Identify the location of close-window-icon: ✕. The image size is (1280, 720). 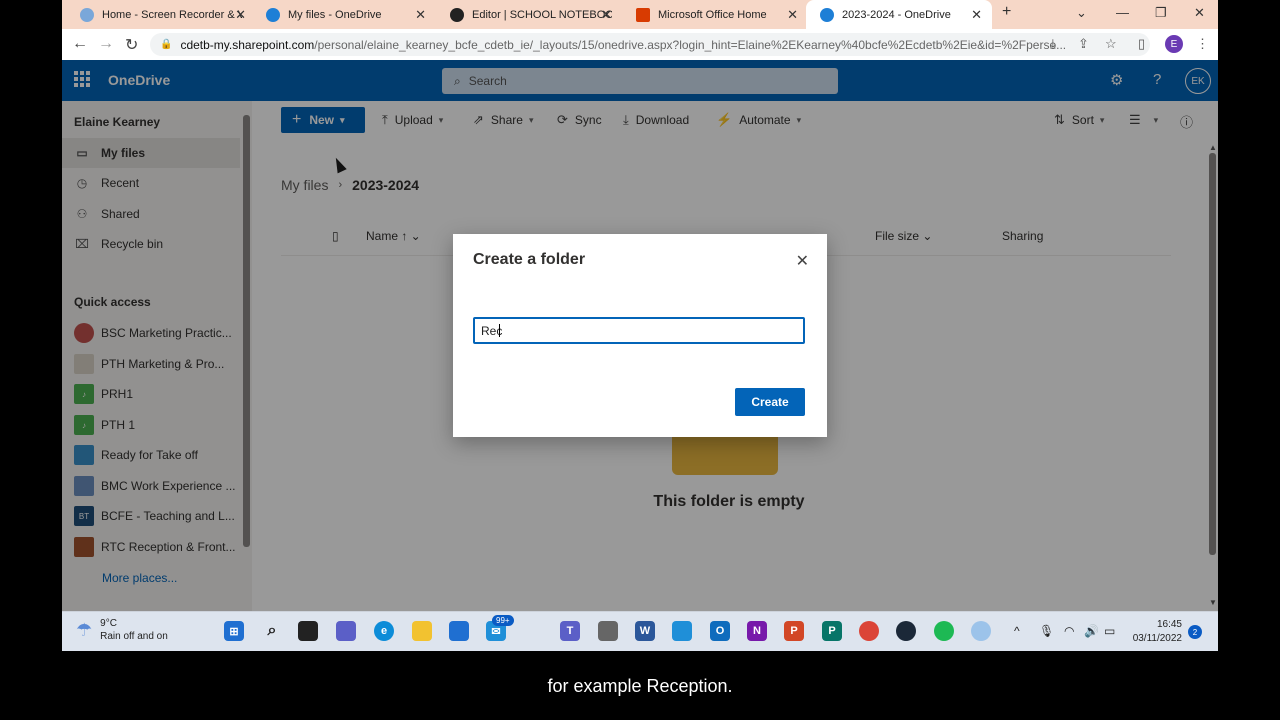
(1199, 13).